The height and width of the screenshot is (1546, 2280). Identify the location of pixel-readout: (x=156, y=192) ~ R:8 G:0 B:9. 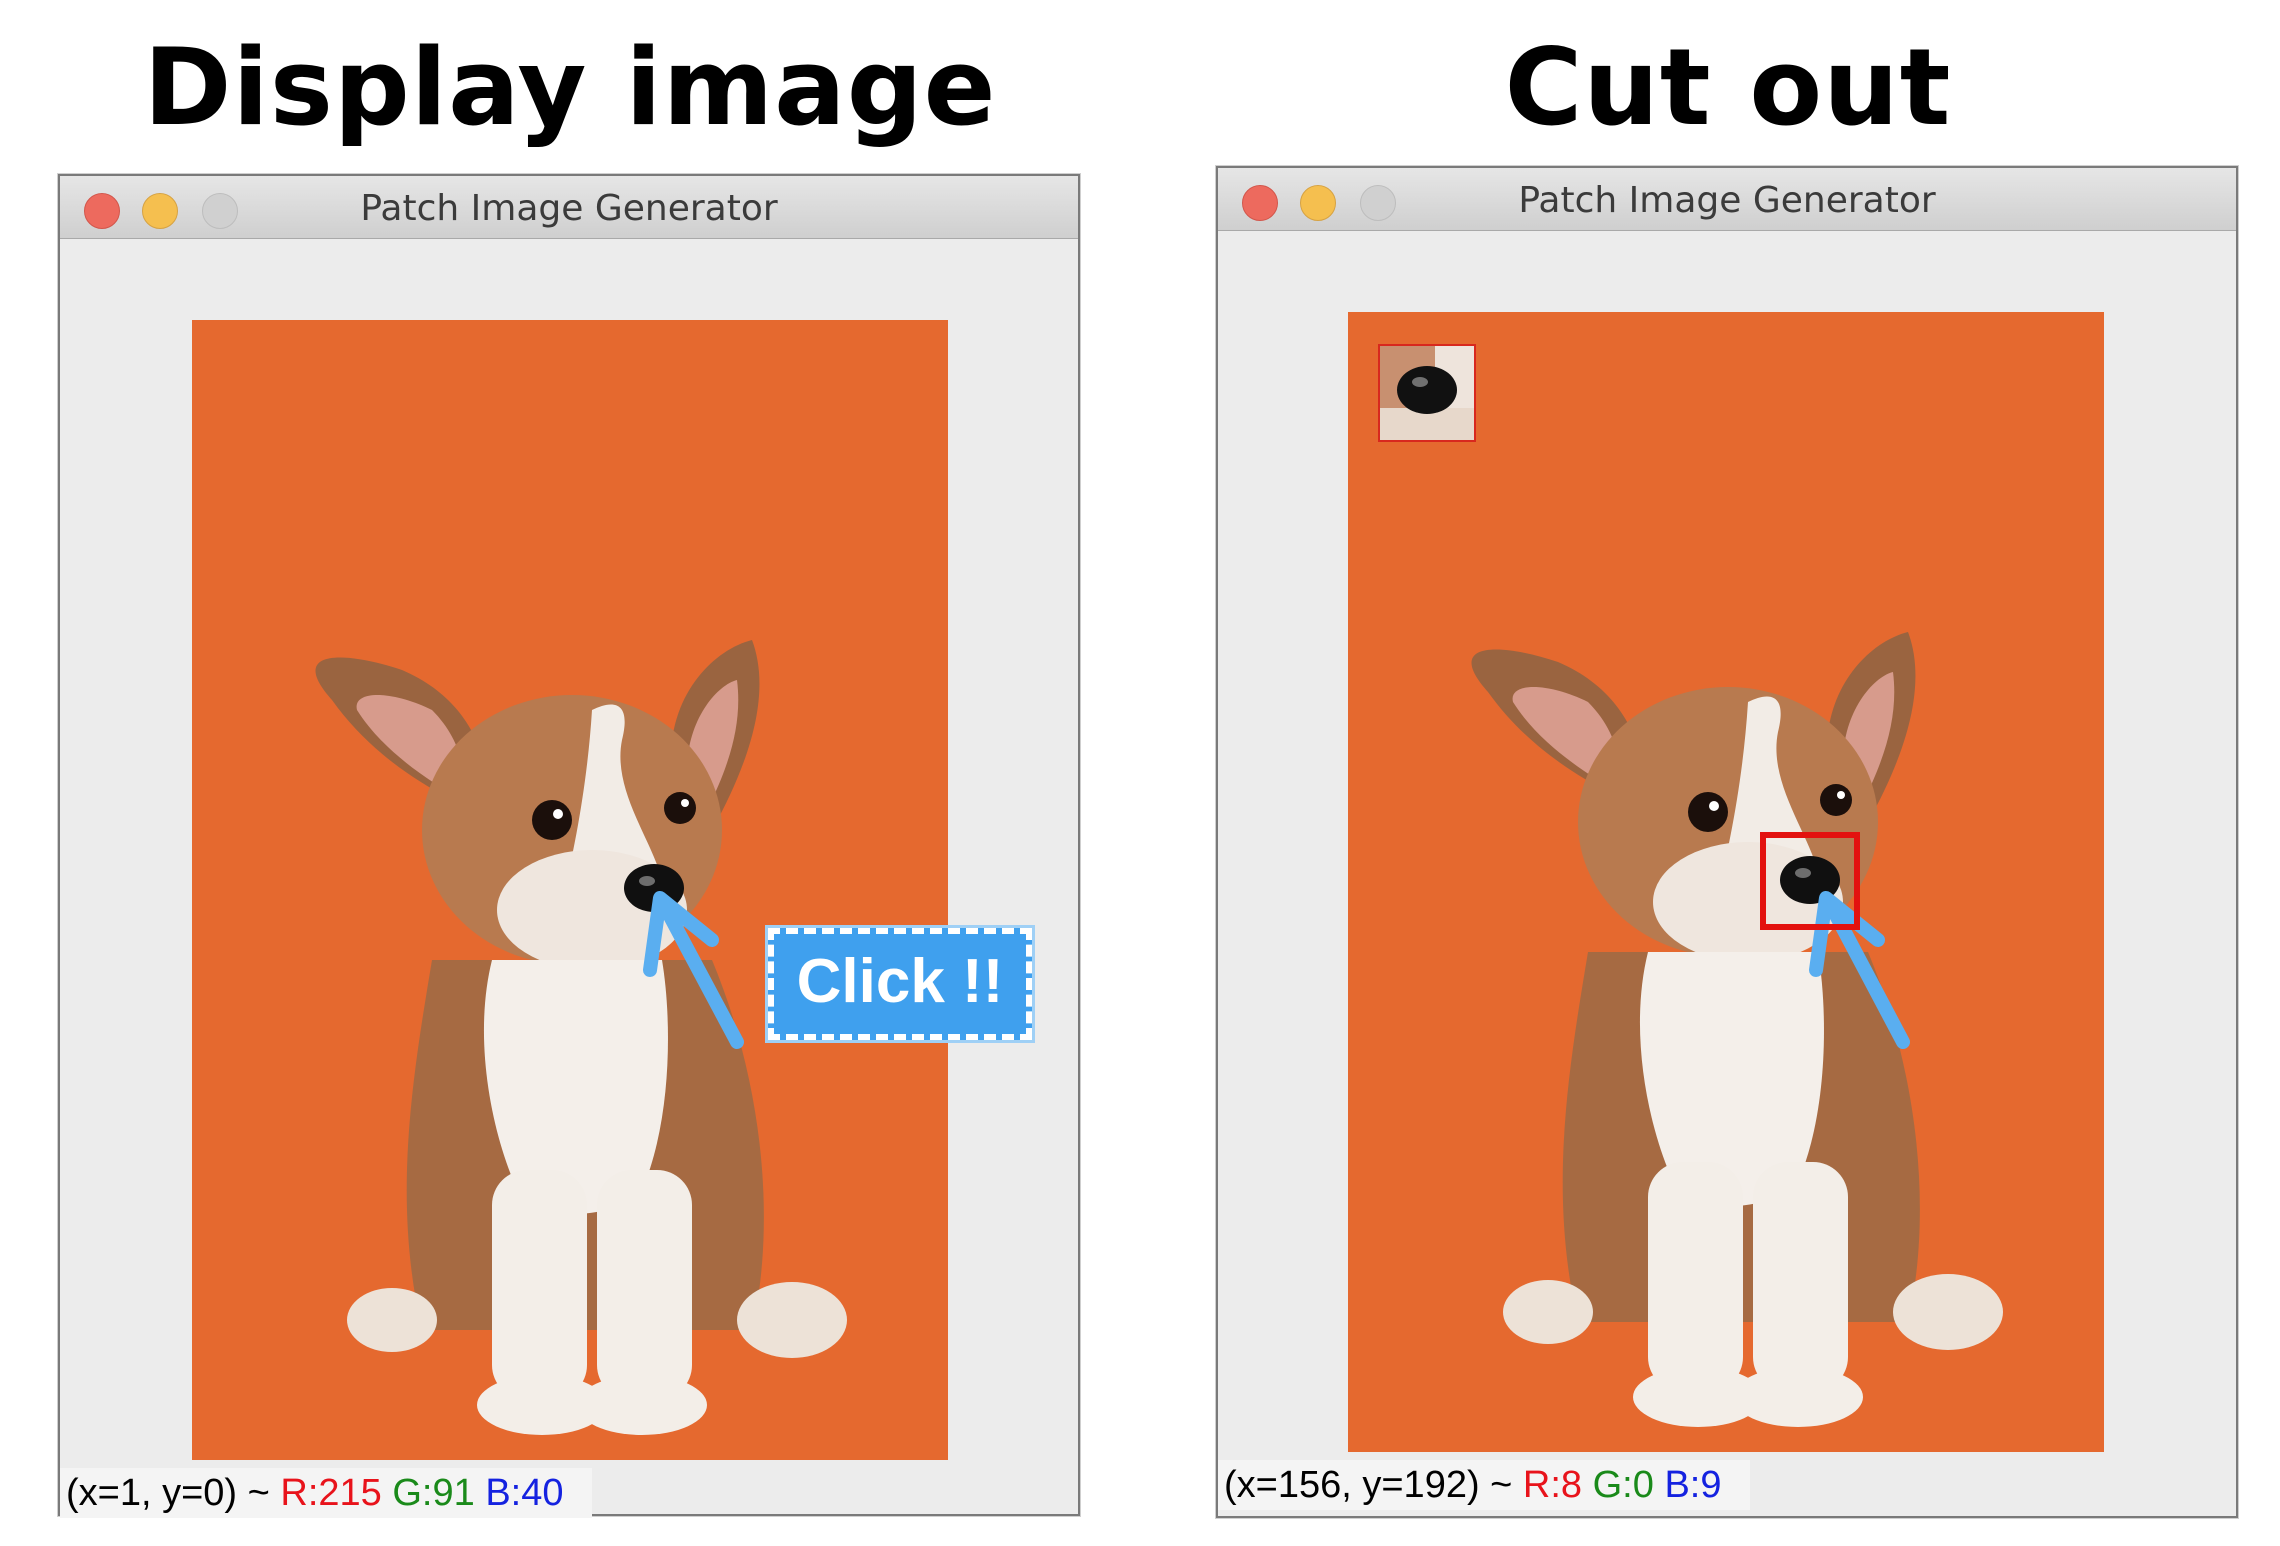
(1484, 1485).